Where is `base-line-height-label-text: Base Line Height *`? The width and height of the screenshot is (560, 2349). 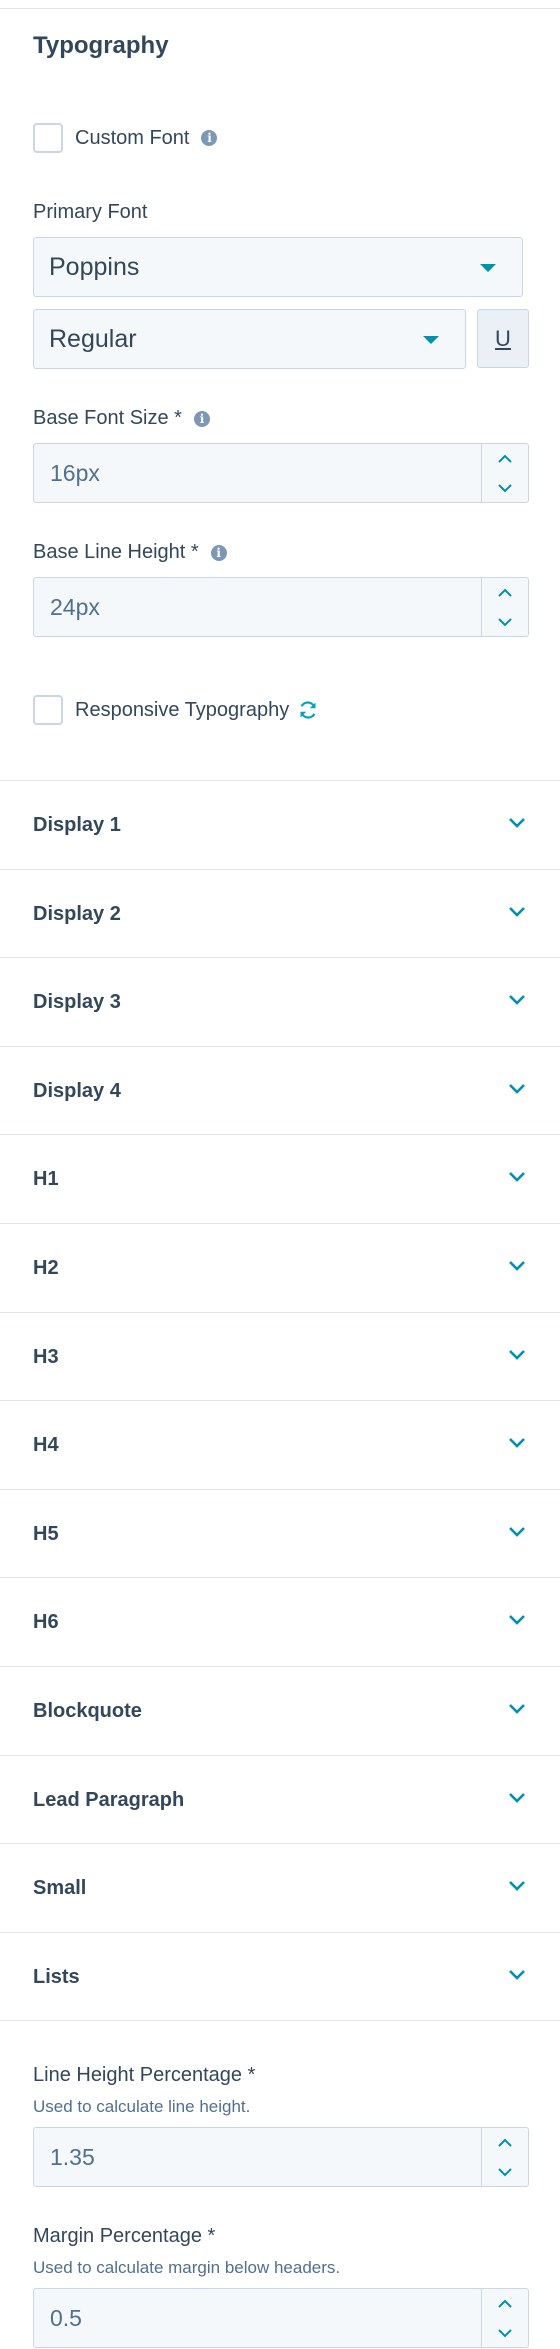
base-line-height-label-text: Base Line Height * is located at coordinates (116, 552).